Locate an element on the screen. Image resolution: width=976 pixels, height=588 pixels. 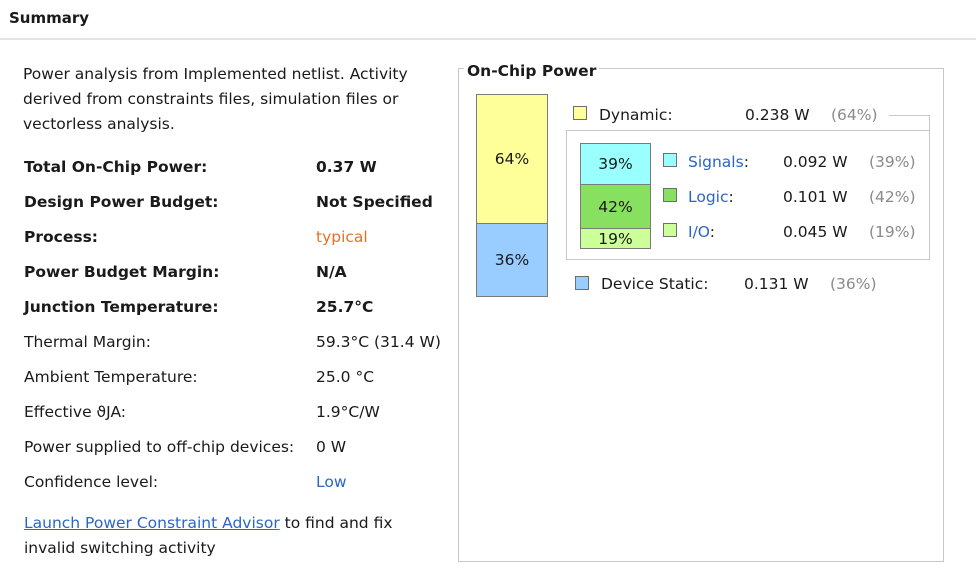
on-chip-power-title: On-Chip Power is located at coordinates (532, 71).